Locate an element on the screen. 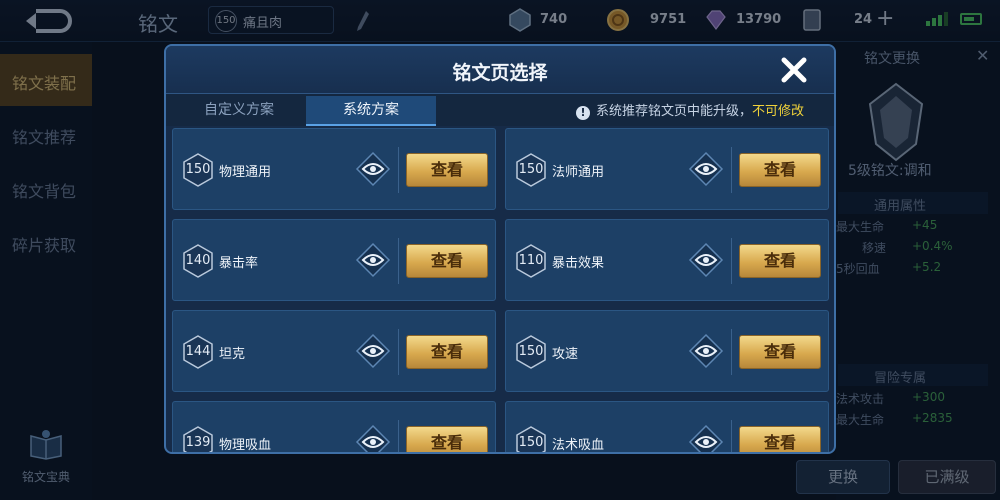  rune-page-card: 110 暴击效果 查看 is located at coordinates (667, 260).